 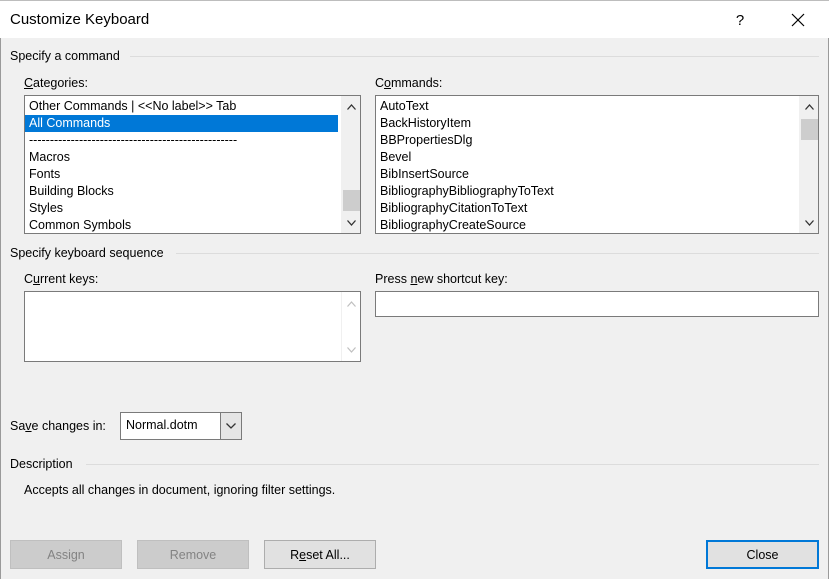 I want to click on category-item: Building Blocks, so click(x=192, y=191).